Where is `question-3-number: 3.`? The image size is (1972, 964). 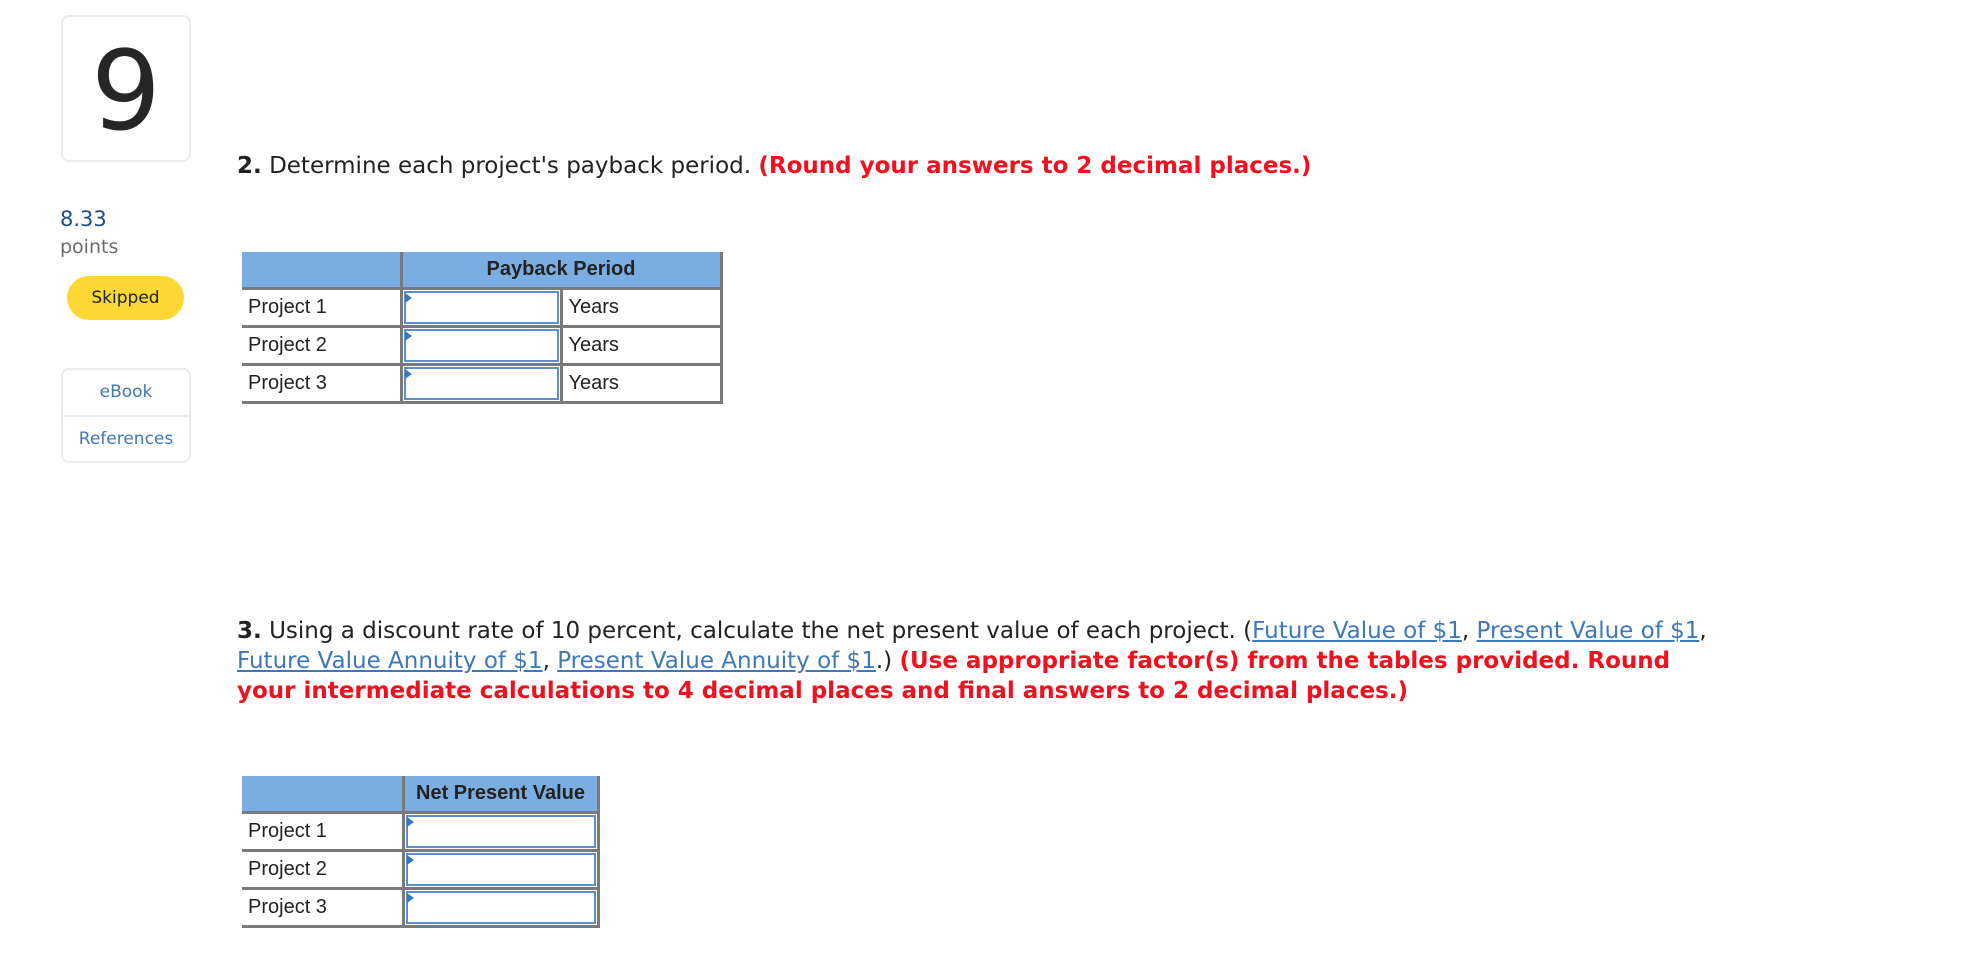 question-3-number: 3. is located at coordinates (249, 631).